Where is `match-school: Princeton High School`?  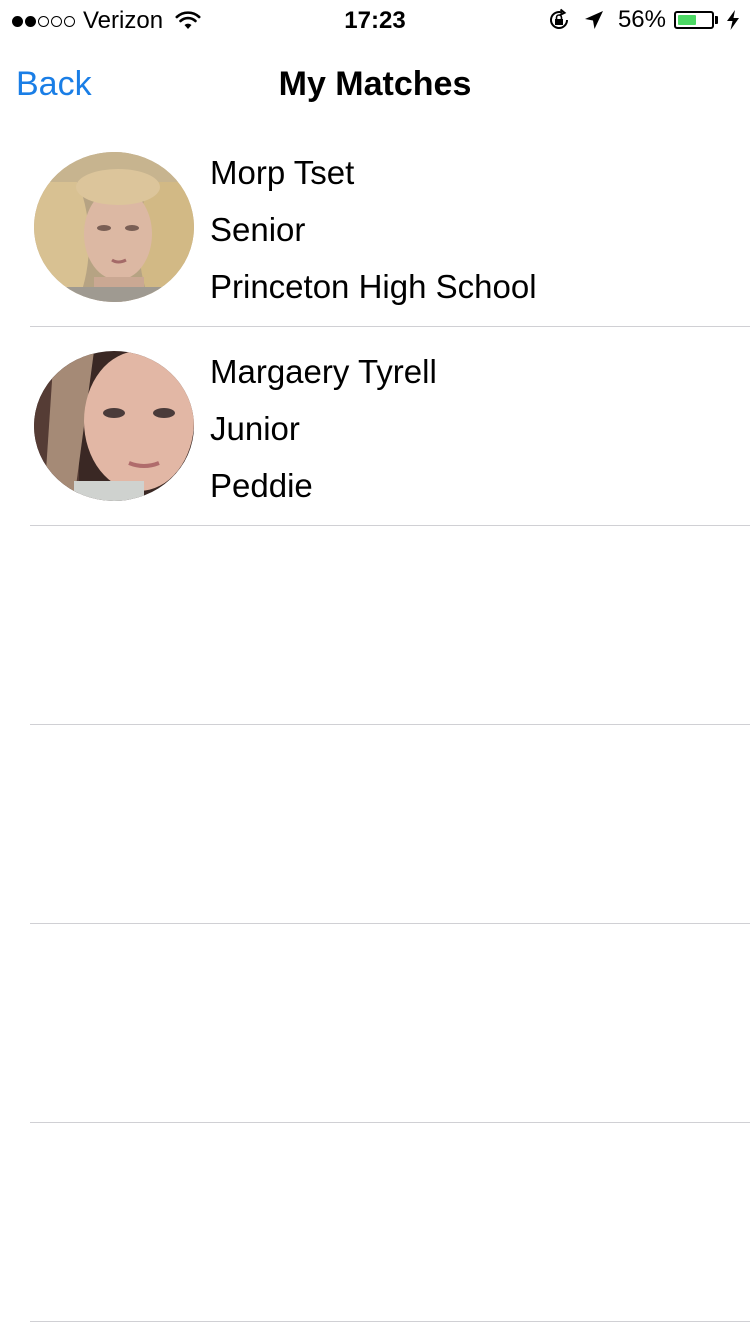
match-school: Princeton High School is located at coordinates (373, 286).